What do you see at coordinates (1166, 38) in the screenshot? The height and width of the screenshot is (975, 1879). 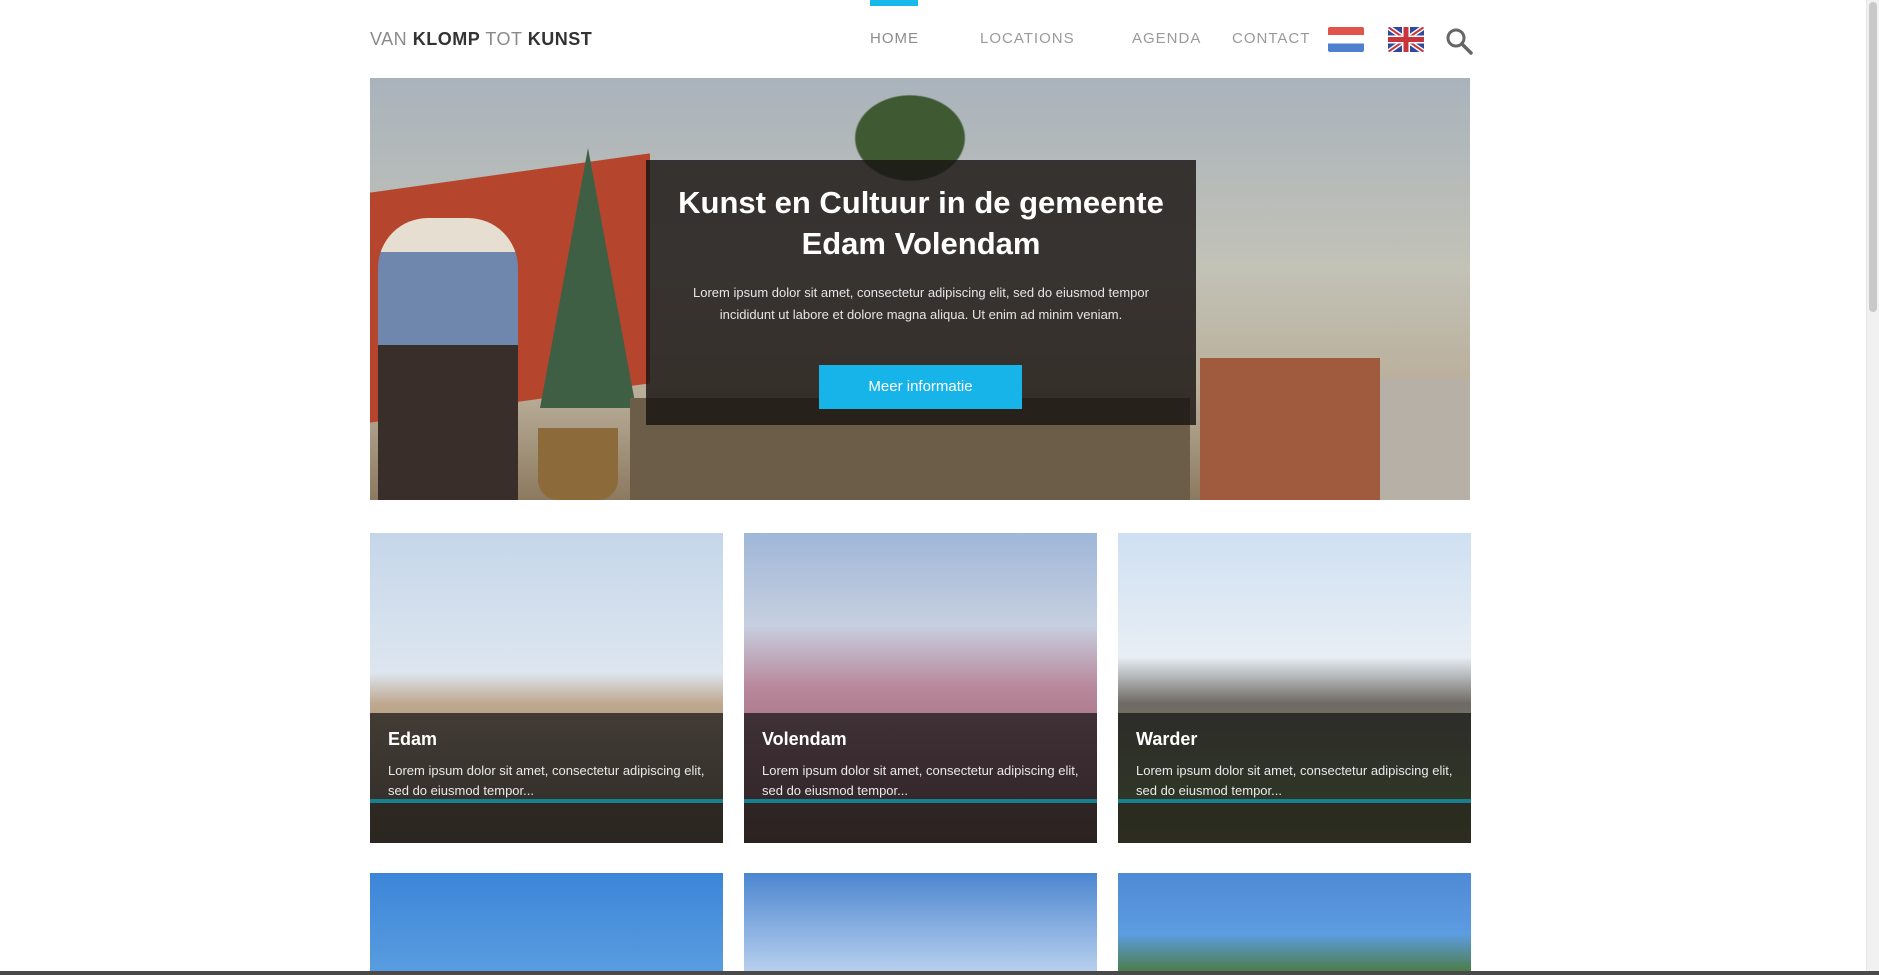 I see `nav-agenda: AGENDA` at bounding box center [1166, 38].